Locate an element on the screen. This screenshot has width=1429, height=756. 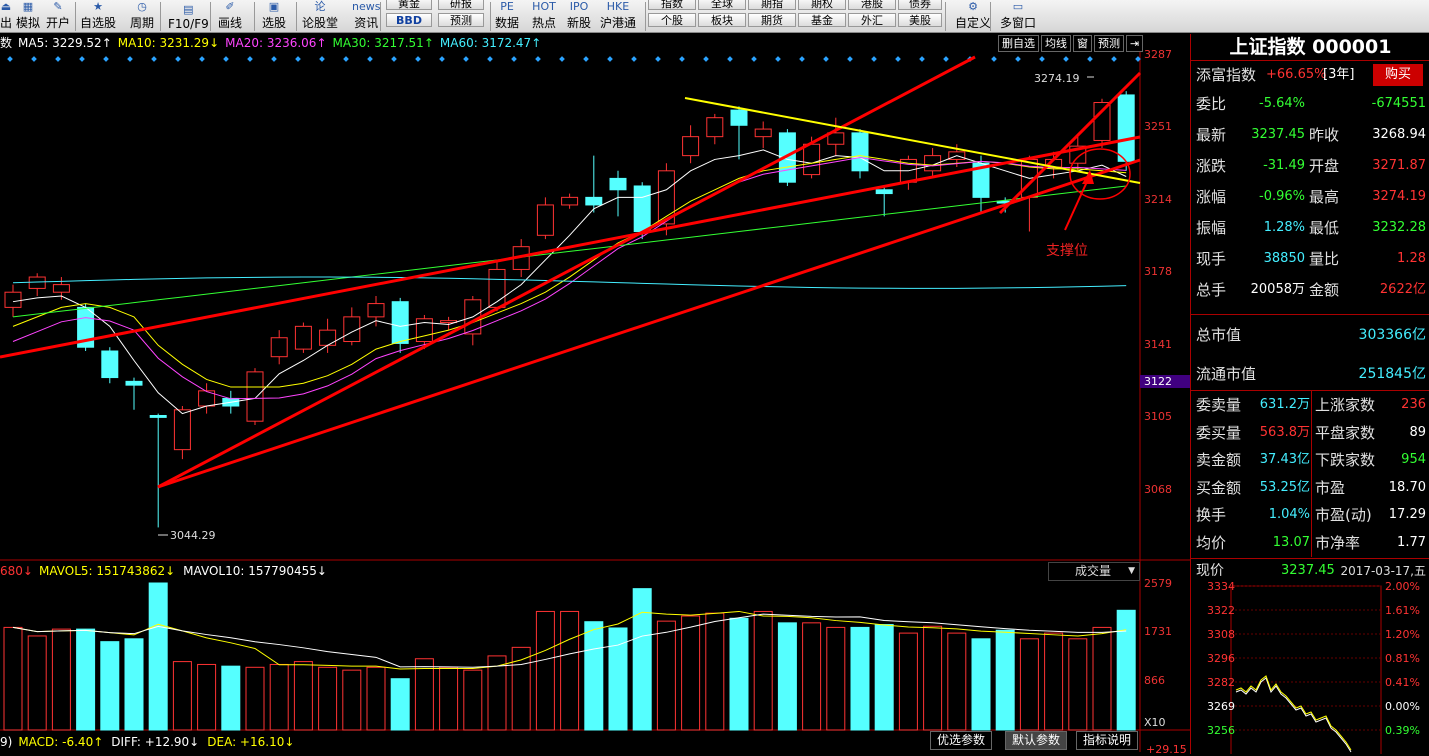
toolbar-ipo-button: IPO 新股 is located at coordinates (579, 16).